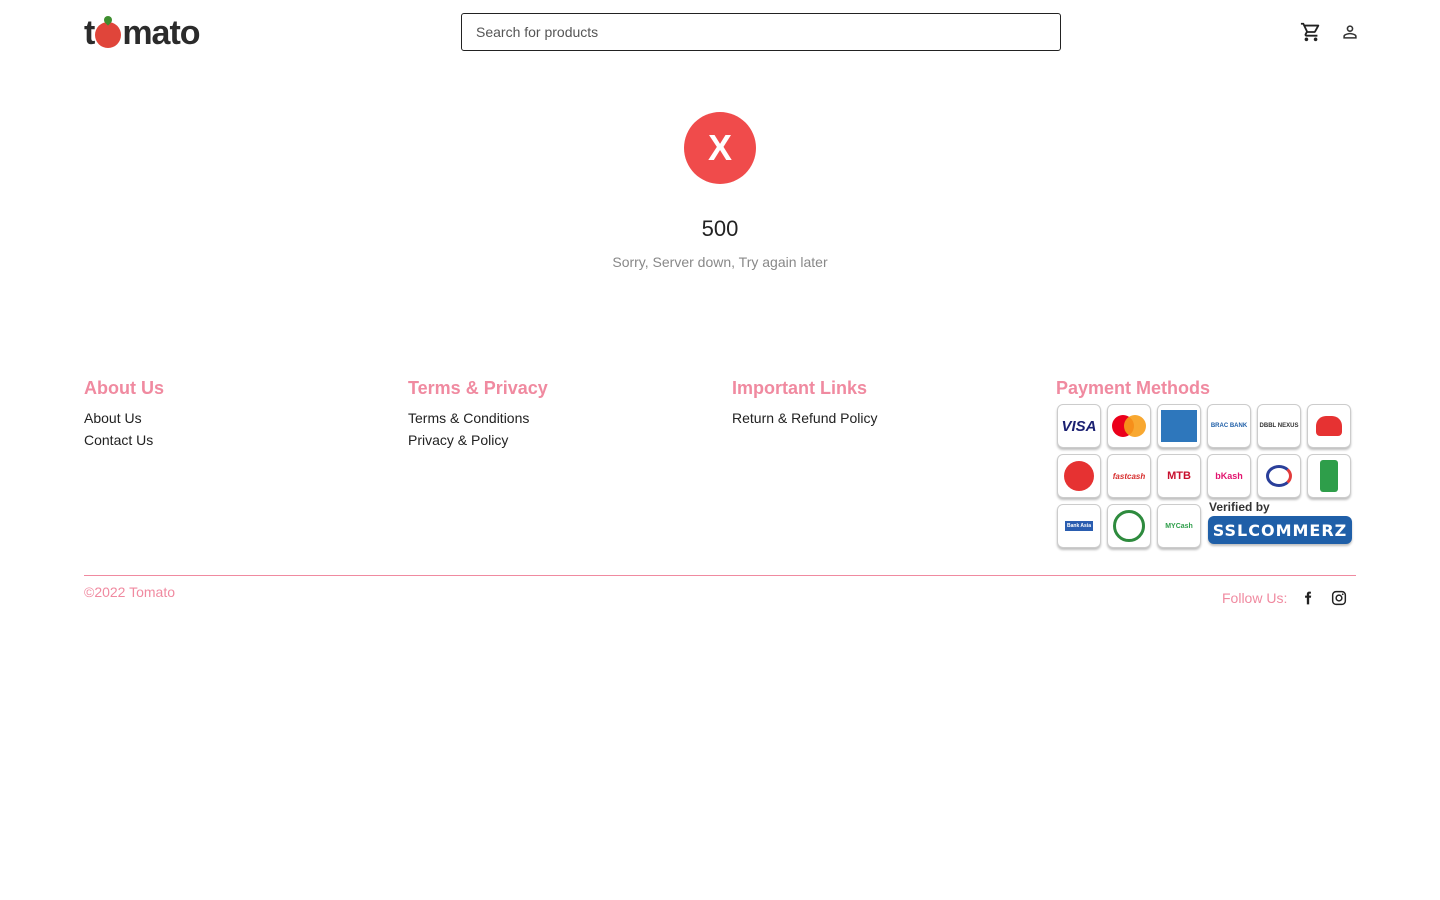 This screenshot has width=1440, height=900. Describe the element at coordinates (805, 418) in the screenshot. I see `link-return-refund: Return & Refund Policy` at that location.